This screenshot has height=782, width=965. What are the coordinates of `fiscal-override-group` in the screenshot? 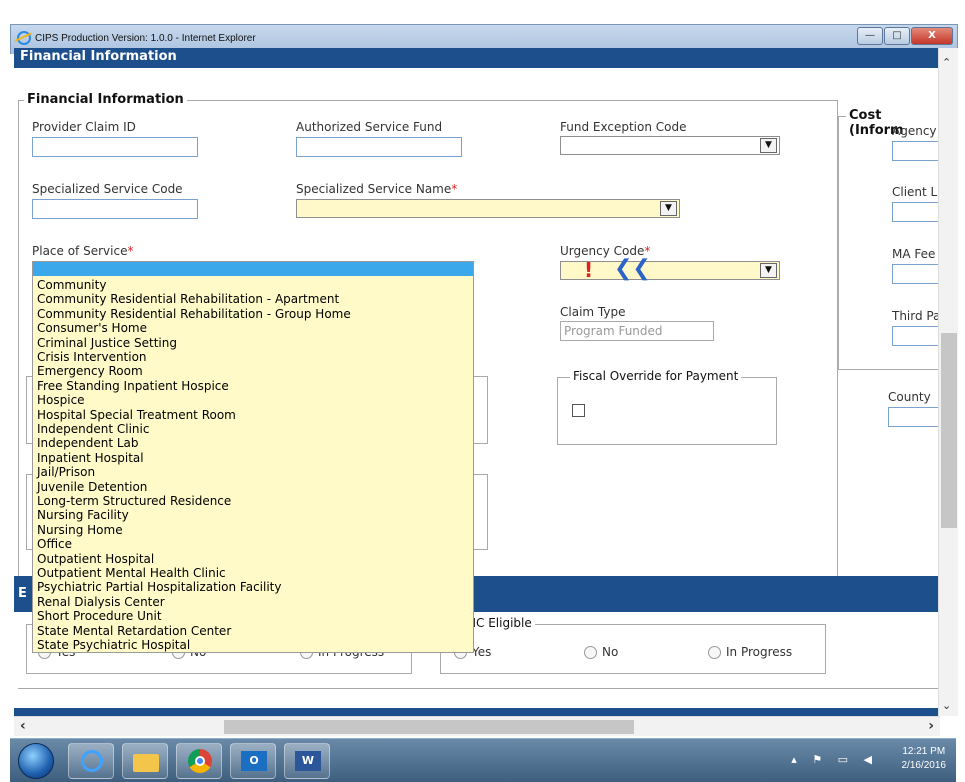 It's located at (667, 411).